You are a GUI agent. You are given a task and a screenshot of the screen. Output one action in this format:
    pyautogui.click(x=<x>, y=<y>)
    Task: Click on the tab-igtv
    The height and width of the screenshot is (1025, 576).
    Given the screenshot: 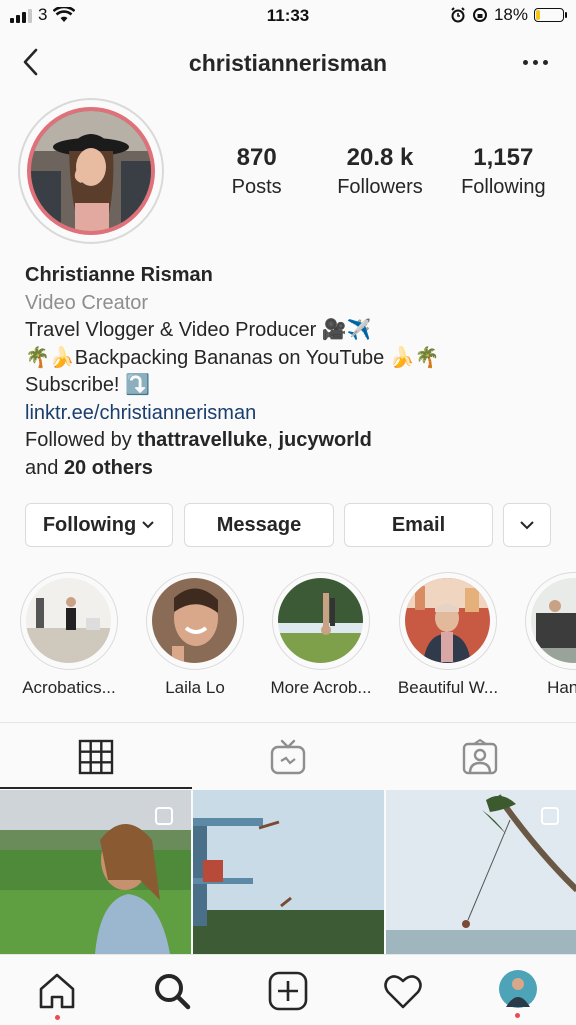 What is the action you would take?
    pyautogui.click(x=288, y=756)
    